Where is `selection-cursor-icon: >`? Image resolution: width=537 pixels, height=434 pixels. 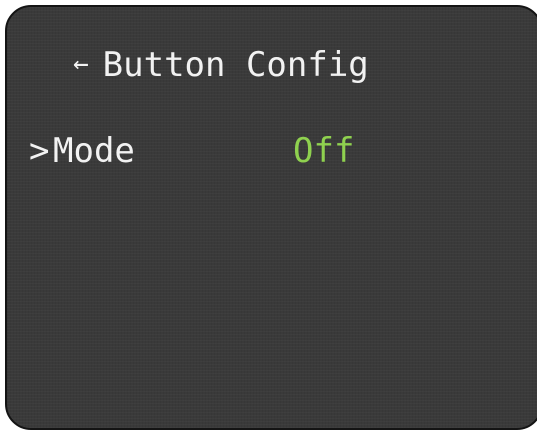 selection-cursor-icon: > is located at coordinates (39, 151).